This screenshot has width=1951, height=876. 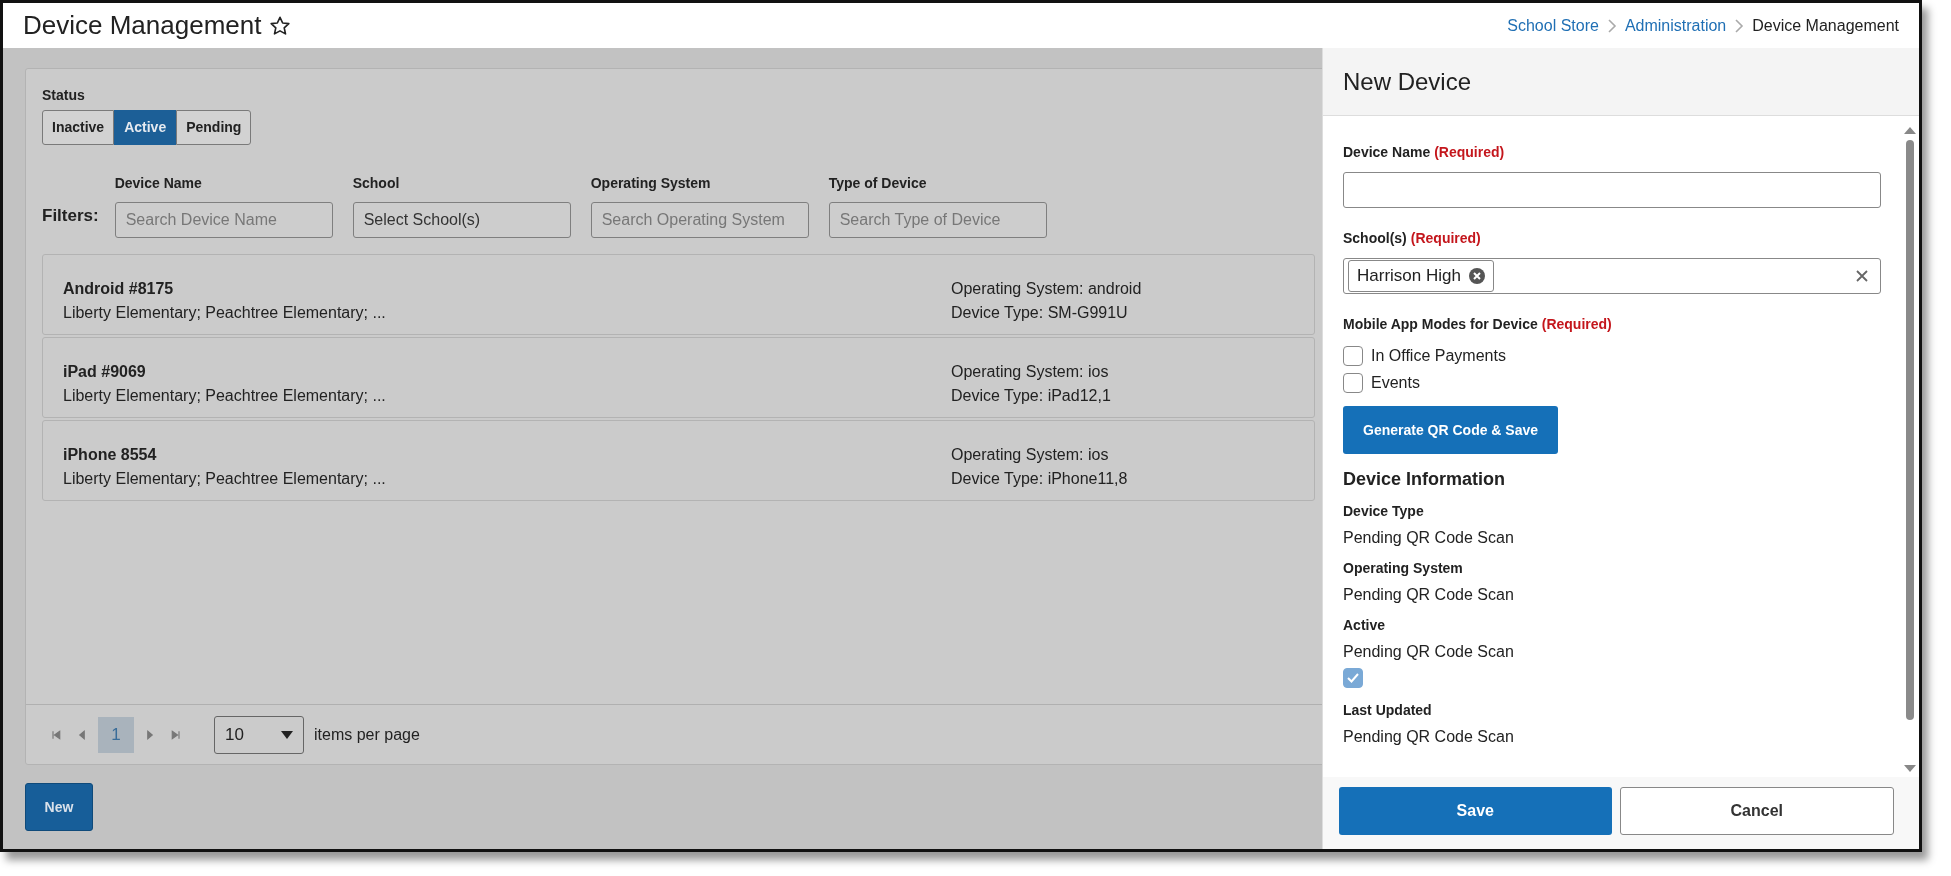 What do you see at coordinates (699, 220) in the screenshot?
I see `filter-field: Search Operating System` at bounding box center [699, 220].